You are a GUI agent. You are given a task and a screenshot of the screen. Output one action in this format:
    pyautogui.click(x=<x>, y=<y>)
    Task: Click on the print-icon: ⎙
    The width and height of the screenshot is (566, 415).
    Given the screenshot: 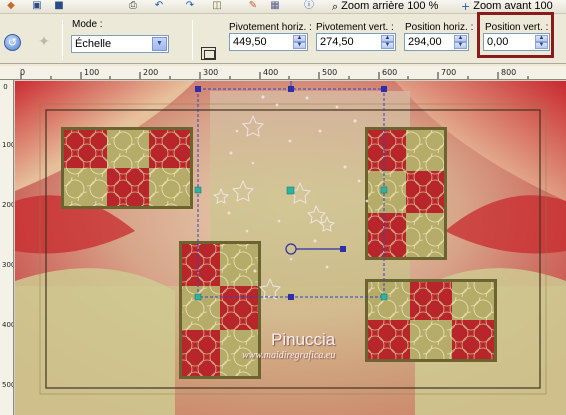 What is the action you would take?
    pyautogui.click(x=133, y=6)
    